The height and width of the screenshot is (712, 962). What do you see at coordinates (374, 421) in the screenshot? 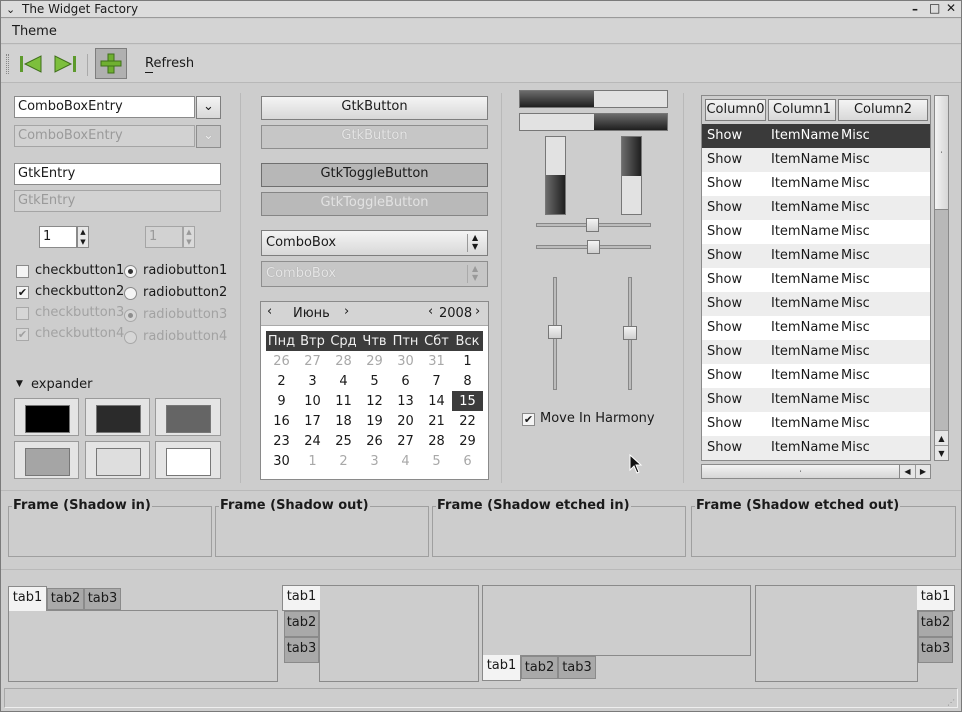
I see `calendar-day: 19` at bounding box center [374, 421].